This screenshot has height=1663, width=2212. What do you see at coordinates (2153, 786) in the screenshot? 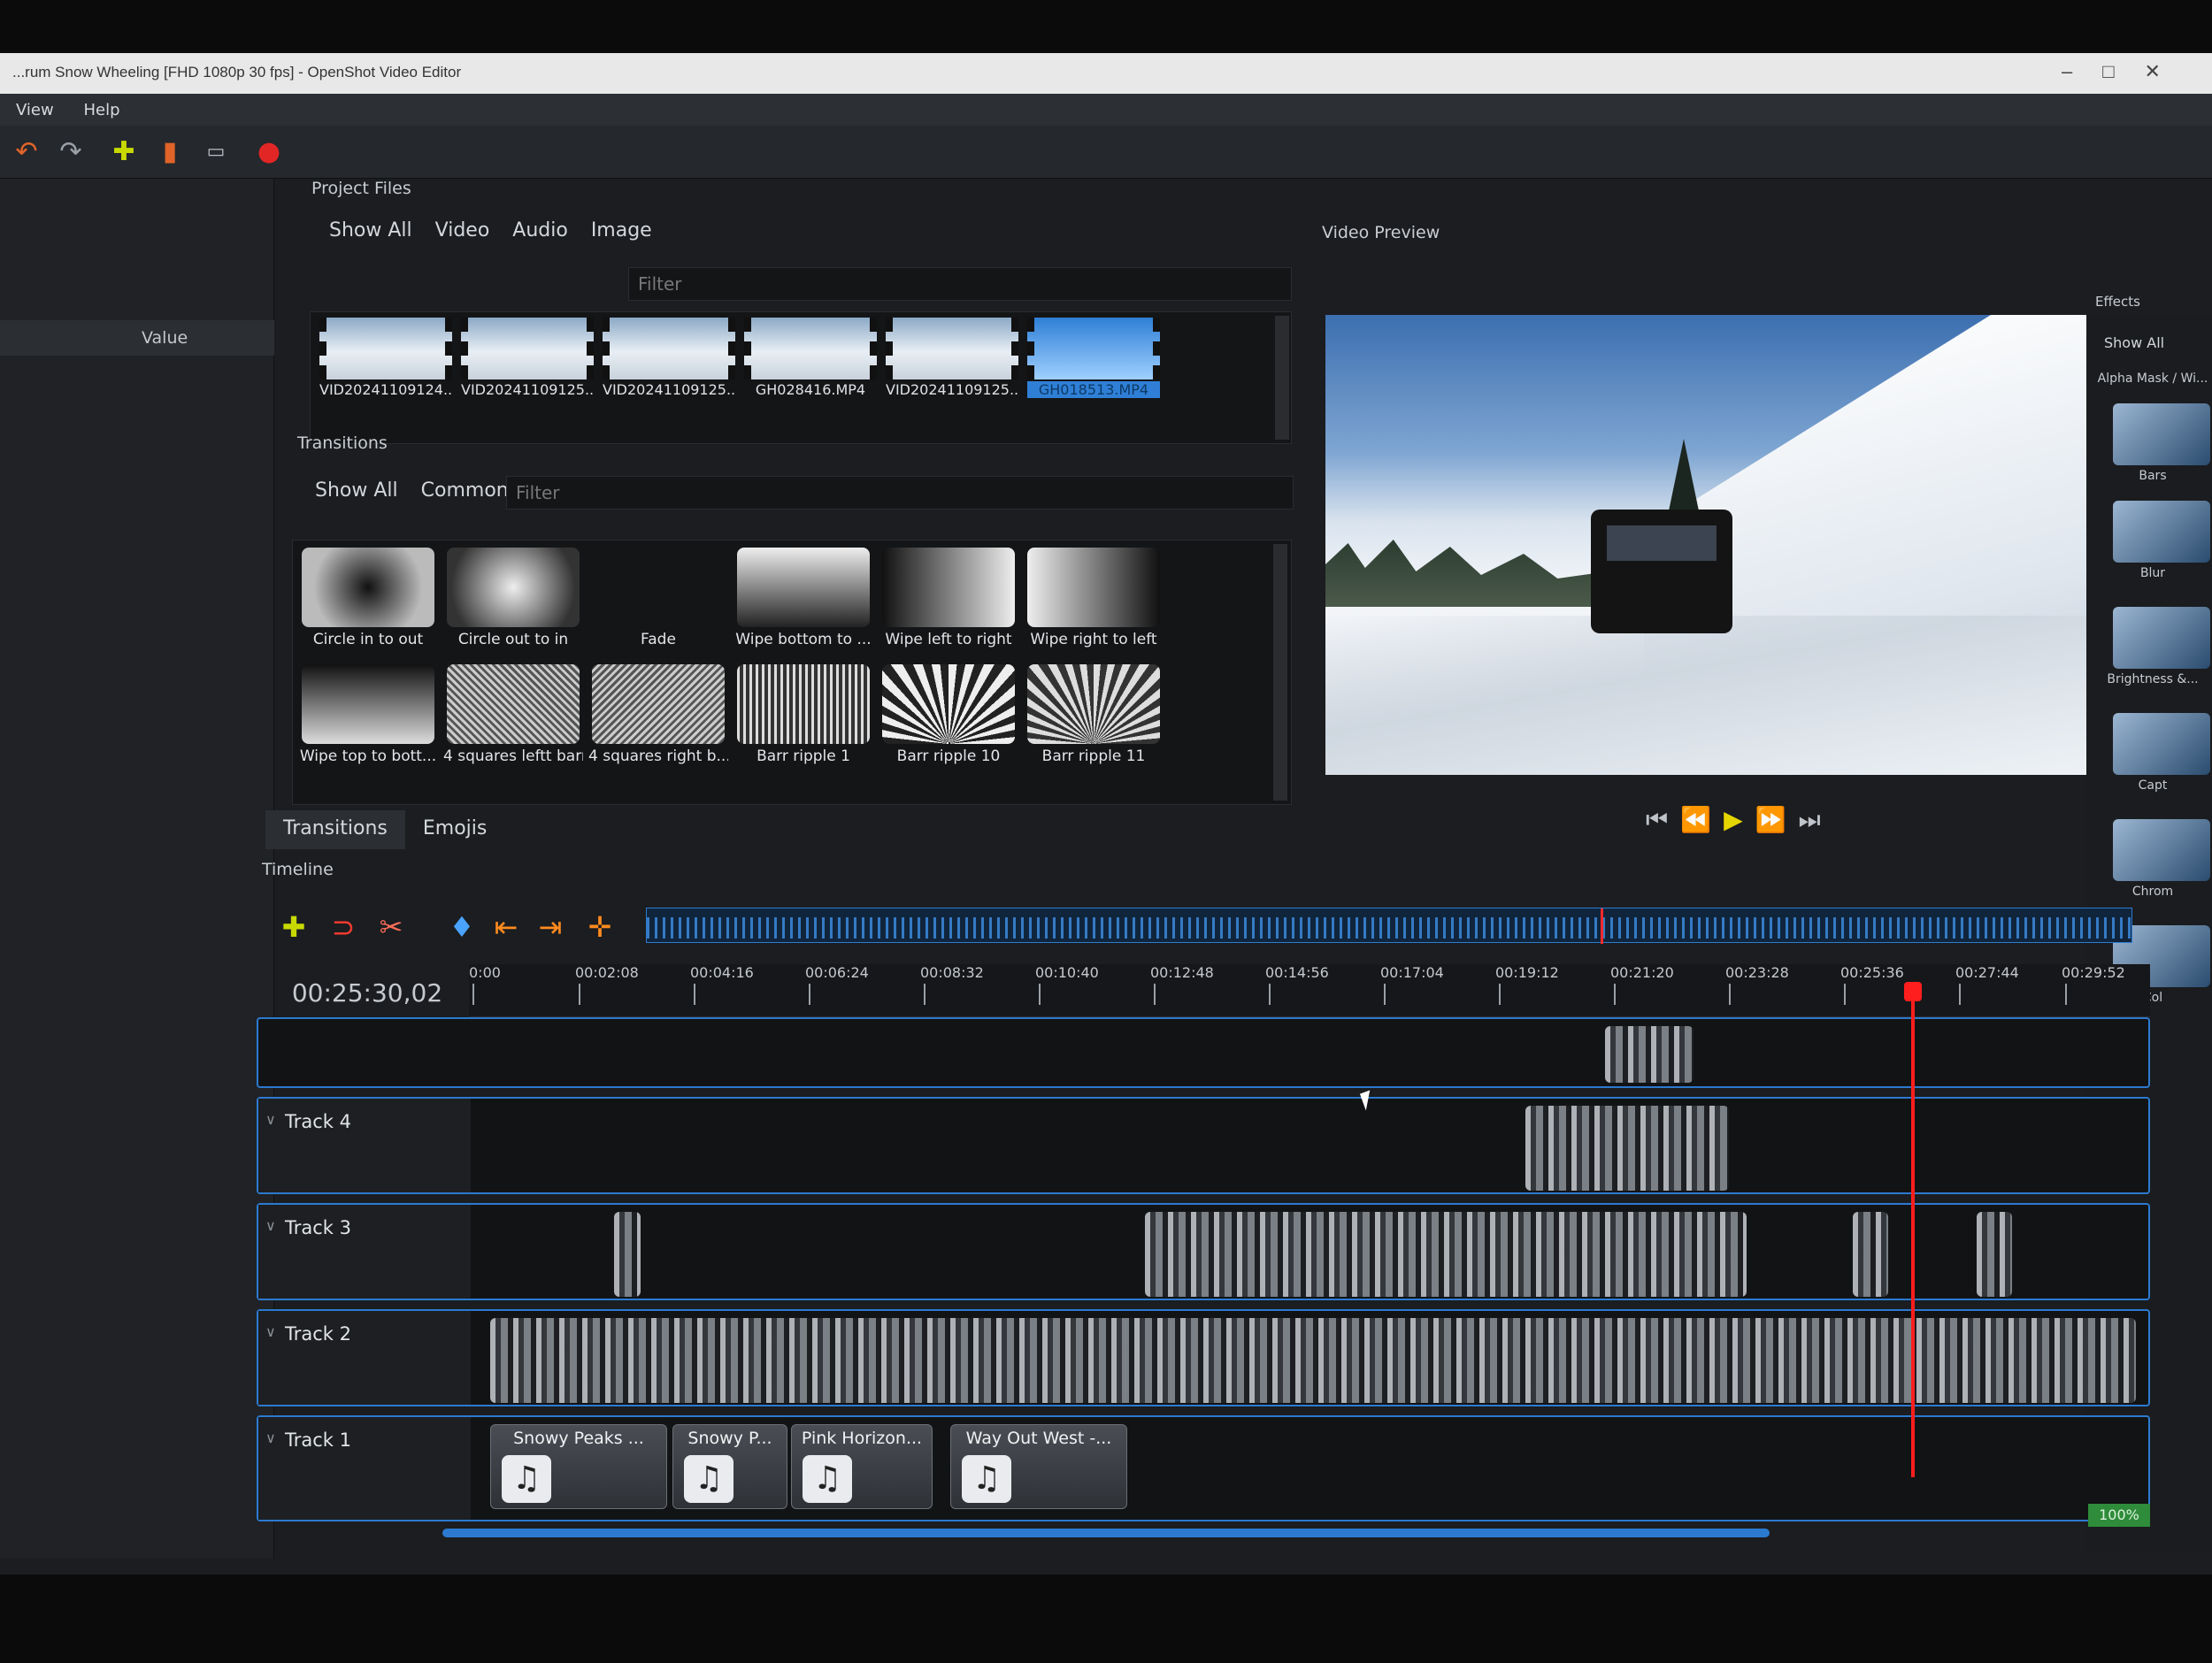
I see `effect-name: Capt` at bounding box center [2153, 786].